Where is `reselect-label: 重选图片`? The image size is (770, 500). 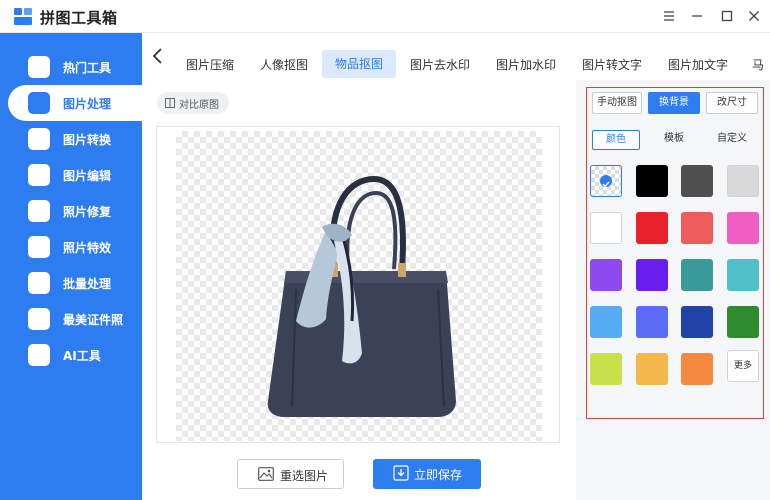
reselect-label: 重选图片 is located at coordinates (304, 476).